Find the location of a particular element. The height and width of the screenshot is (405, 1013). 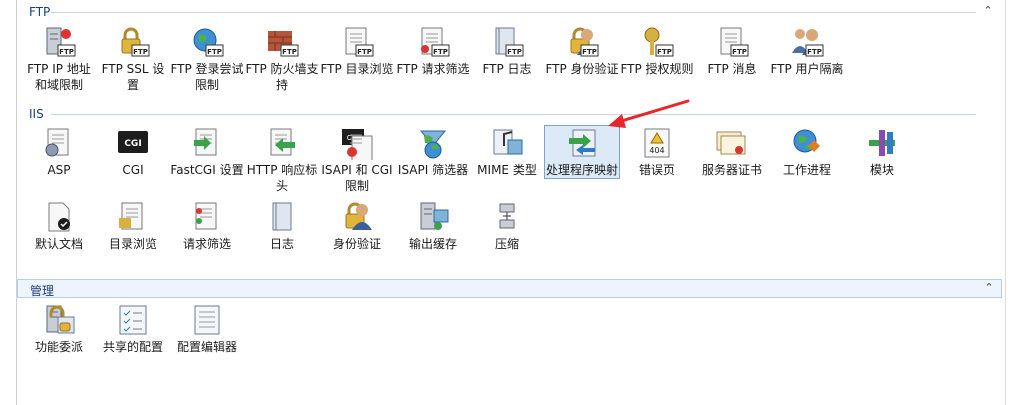

feature-compression: 压缩 is located at coordinates (507, 226).